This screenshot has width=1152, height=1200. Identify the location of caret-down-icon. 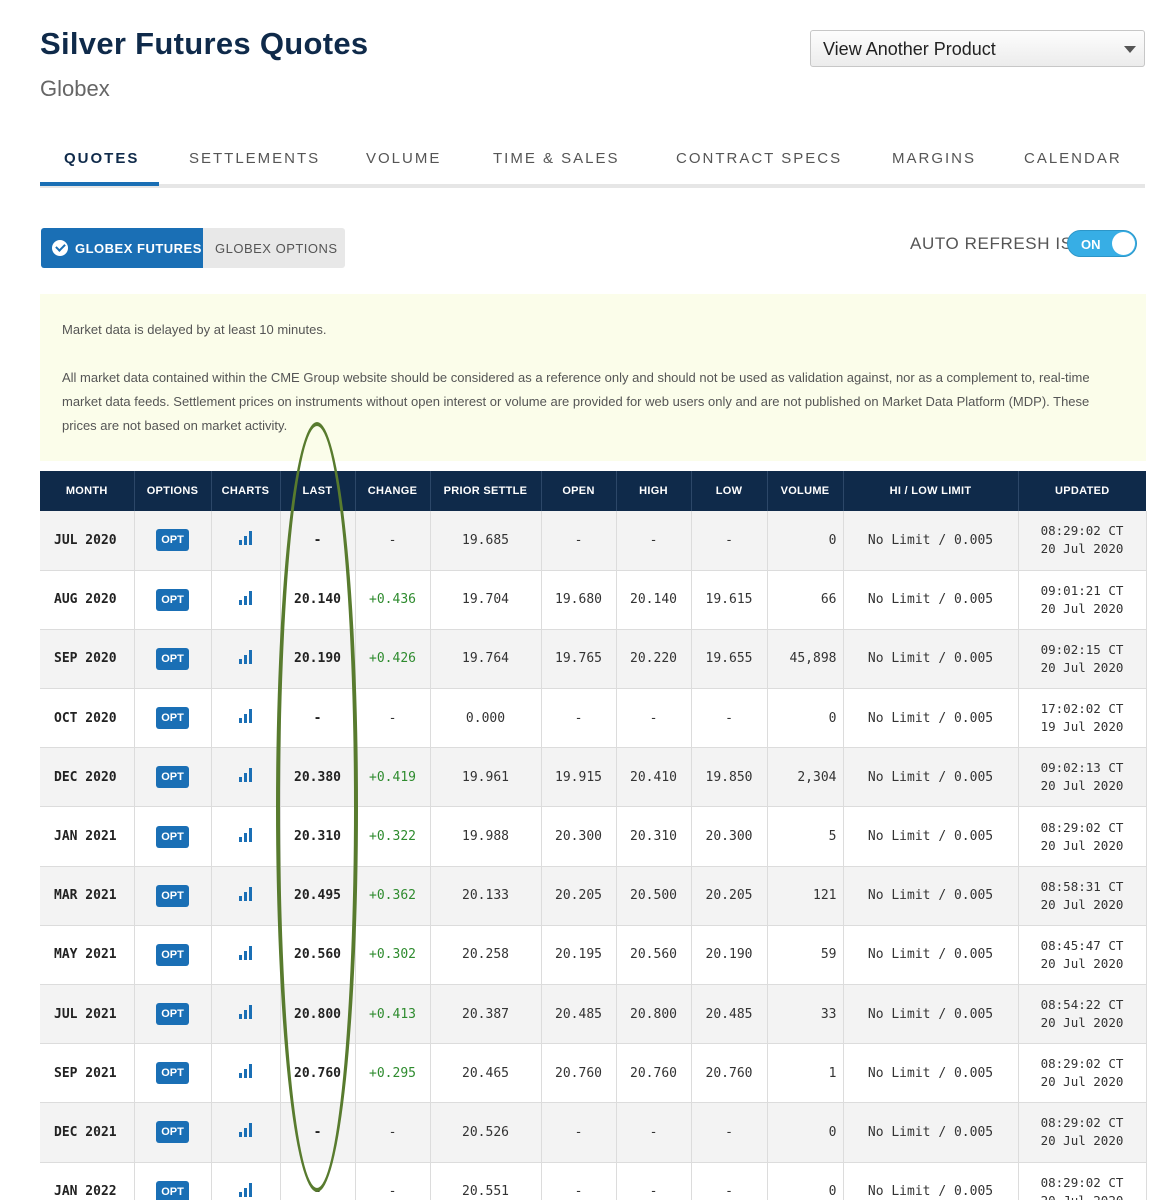
(1130, 49).